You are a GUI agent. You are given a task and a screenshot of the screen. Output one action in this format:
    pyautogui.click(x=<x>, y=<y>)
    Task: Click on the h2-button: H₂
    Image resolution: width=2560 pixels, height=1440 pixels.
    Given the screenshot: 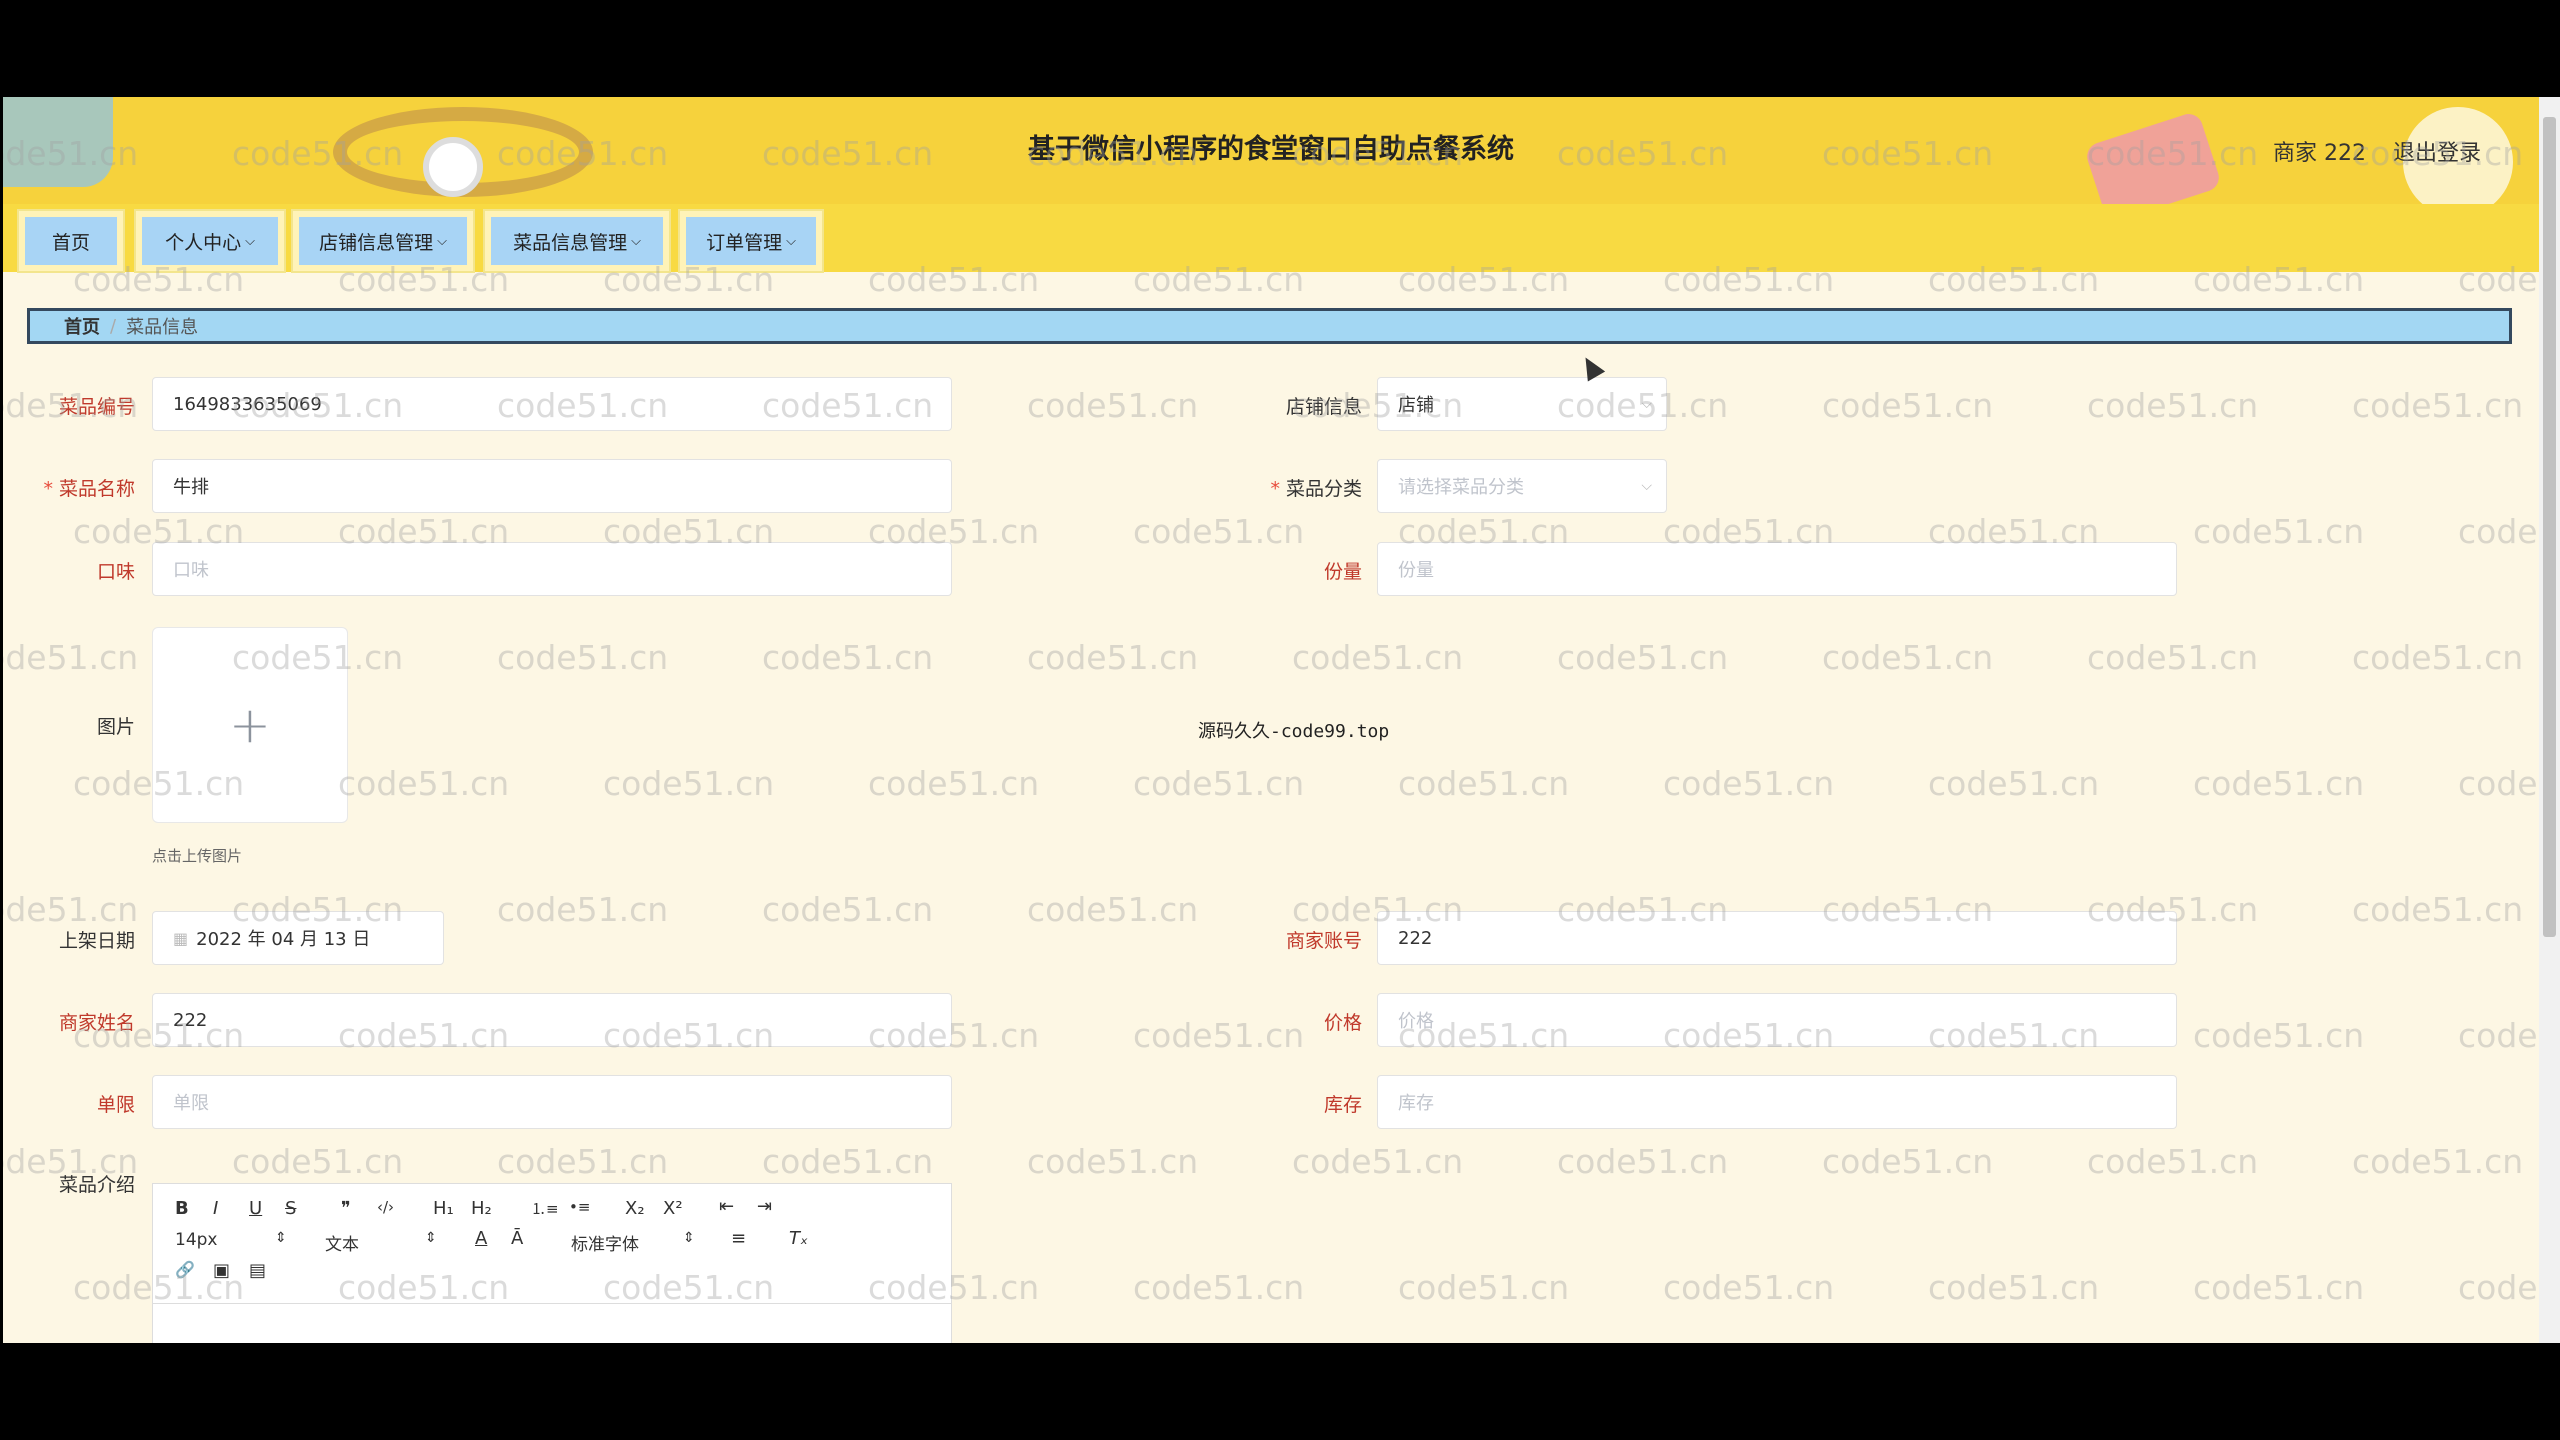 What is the action you would take?
    pyautogui.click(x=481, y=1208)
    